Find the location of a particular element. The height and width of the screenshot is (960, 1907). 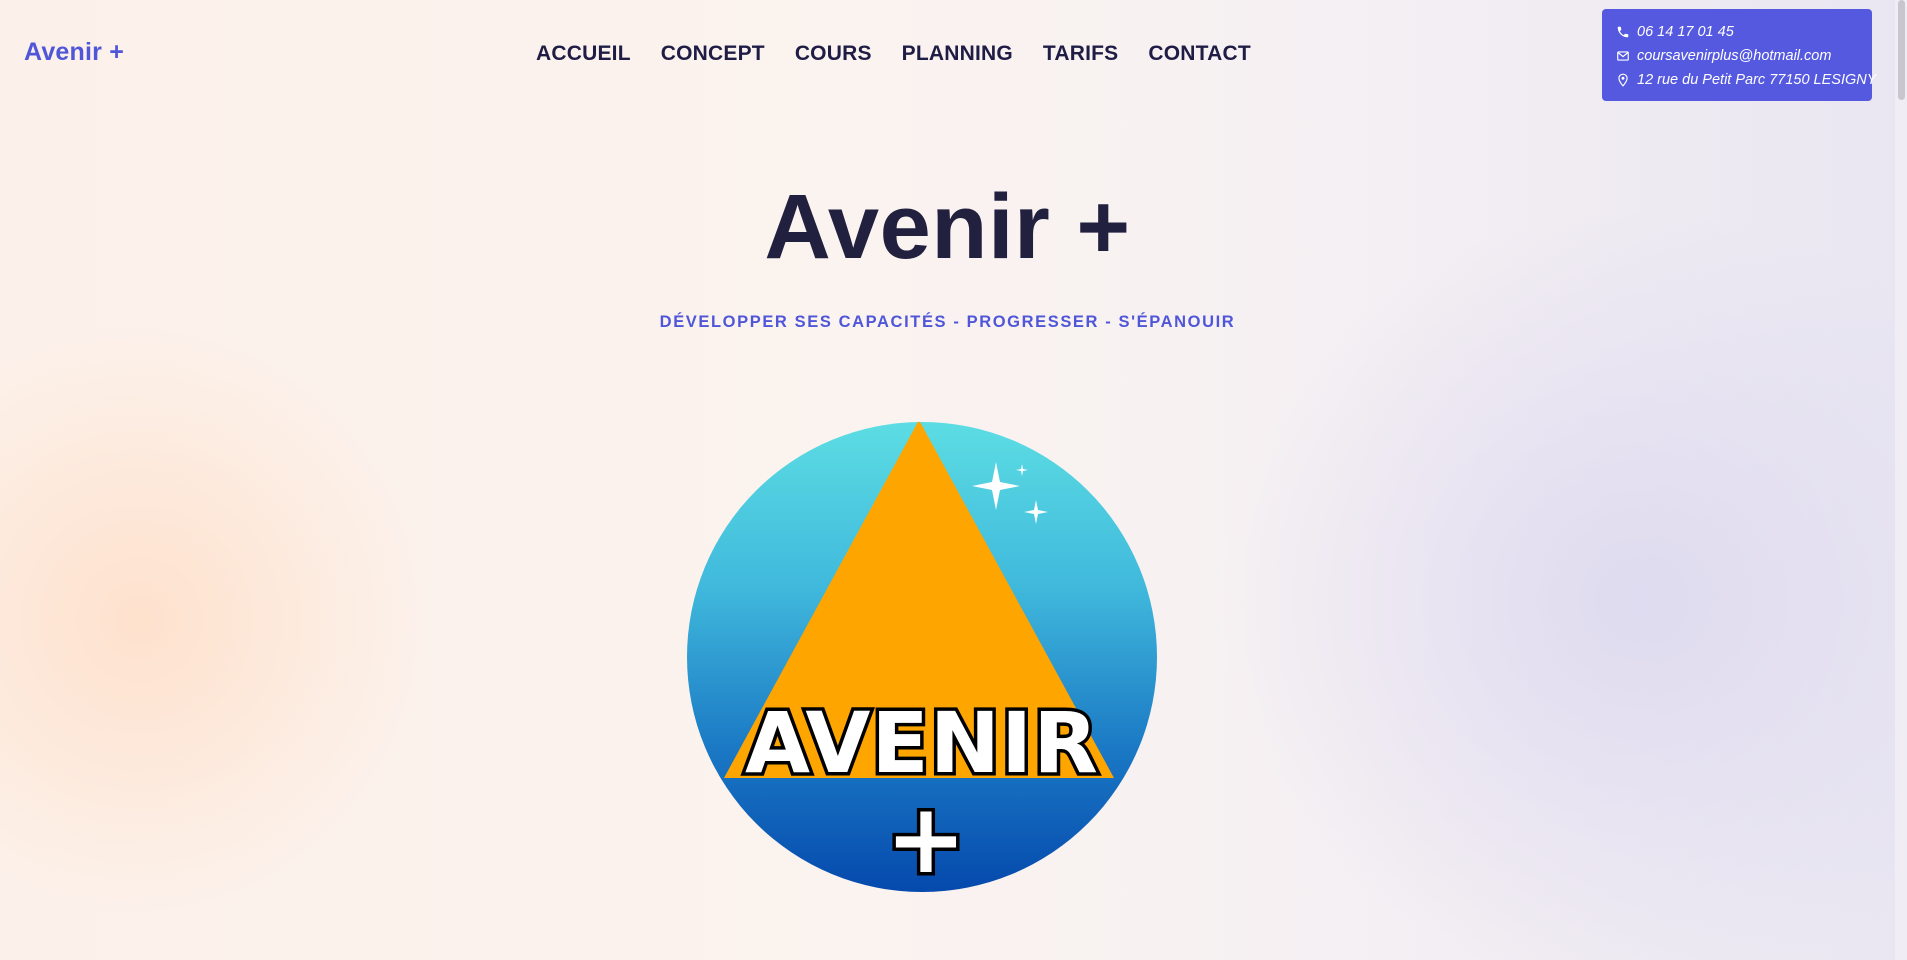

contact-address: 12 rue du Petit Parc 77150 LESIGNY is located at coordinates (1746, 80).